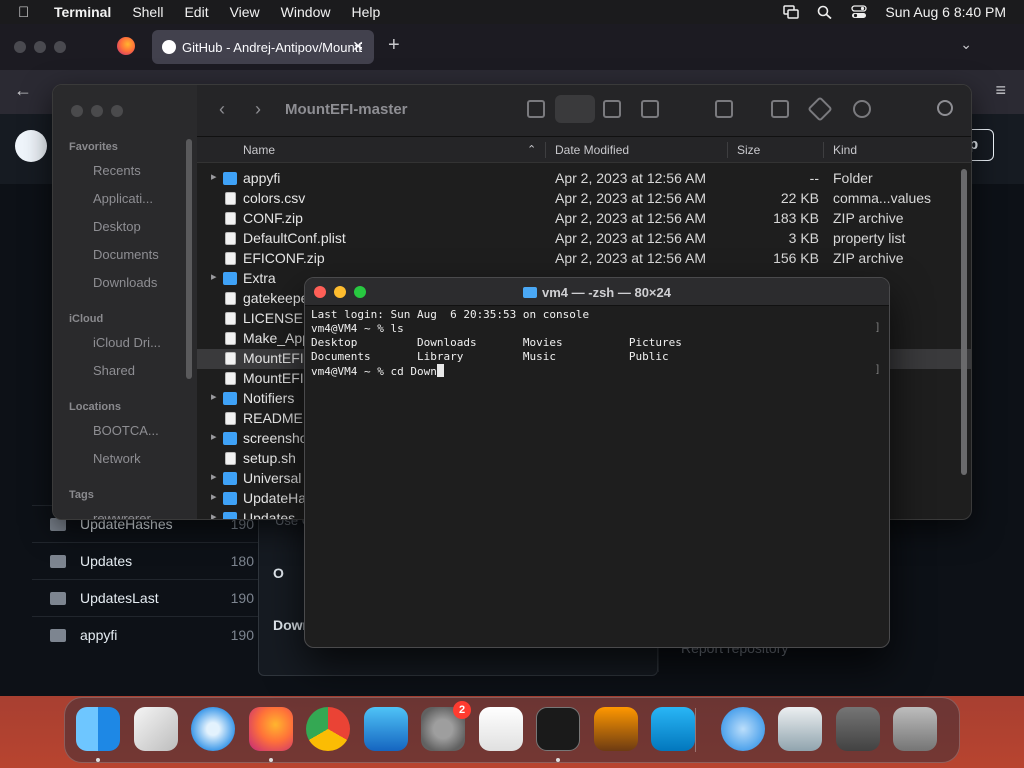  Describe the element at coordinates (825, 12) in the screenshot. I see `spotlight-search-icon` at that location.